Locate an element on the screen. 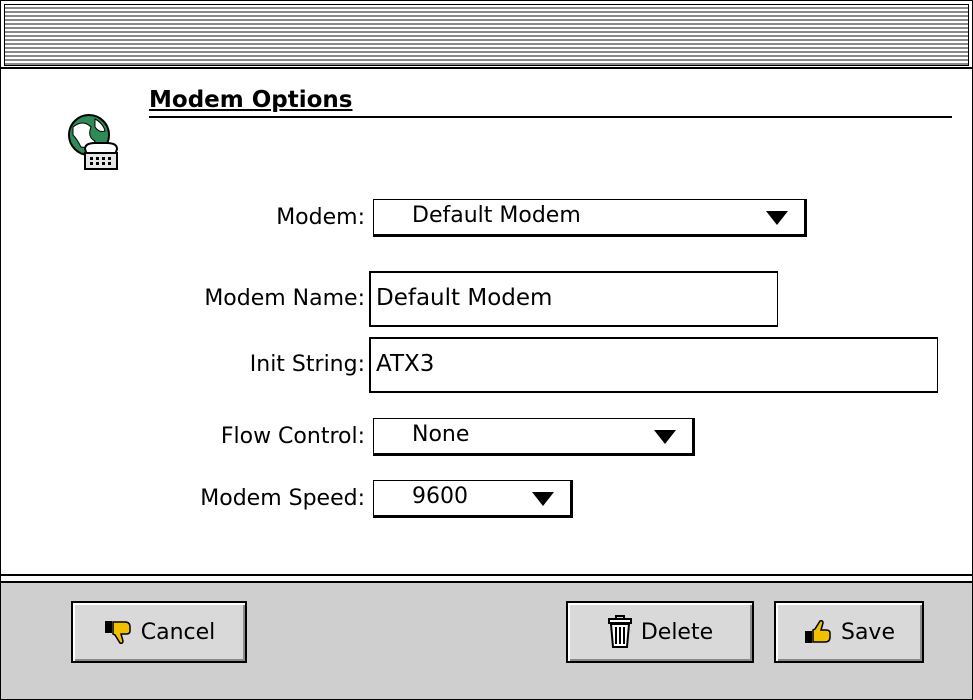 Image resolution: width=973 pixels, height=700 pixels. modem-label: Modem: is located at coordinates (320, 217).